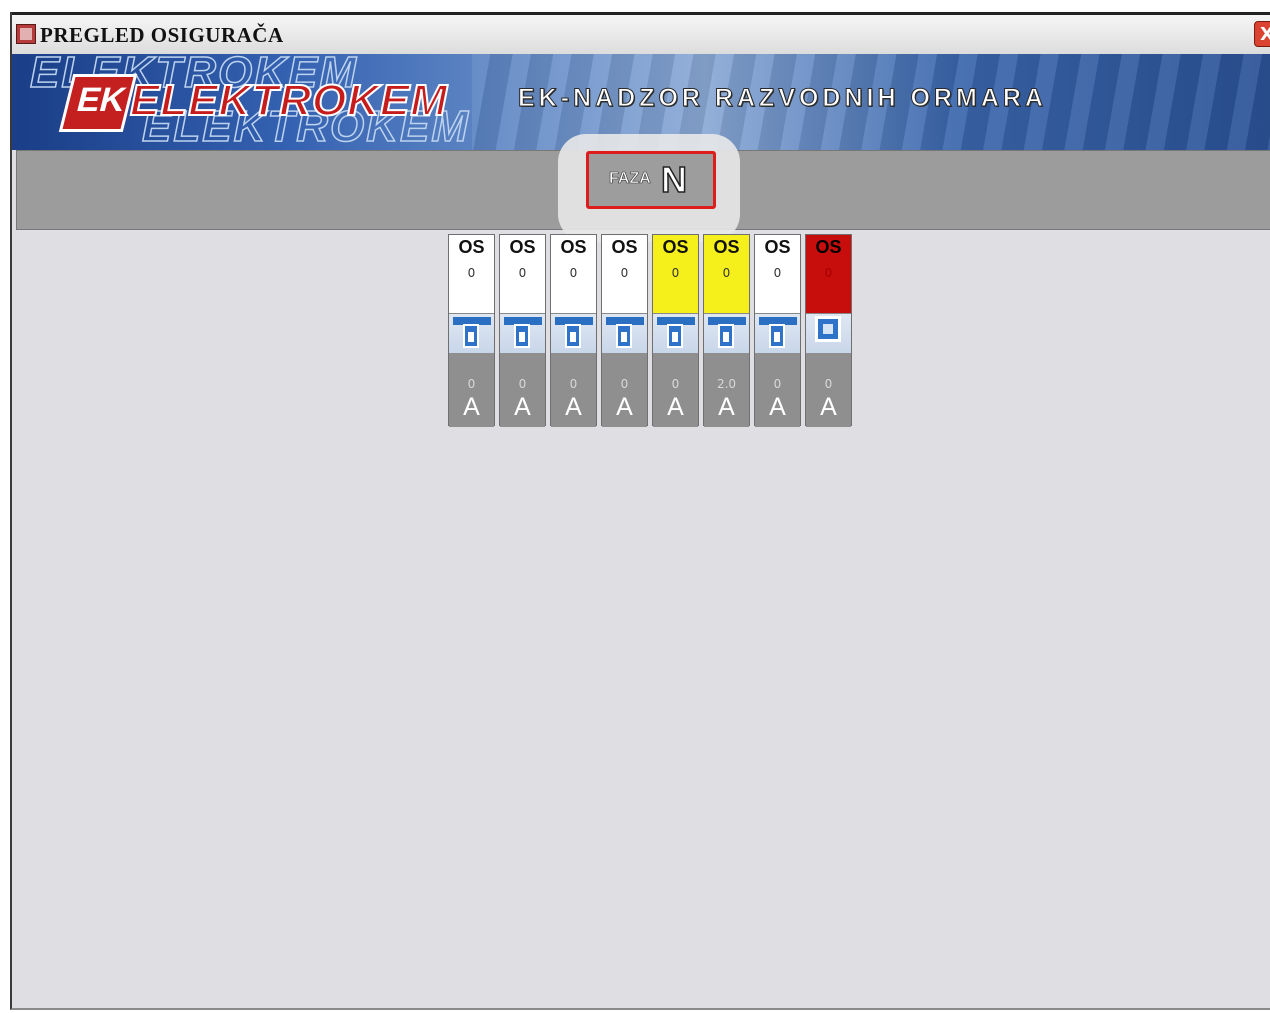 The image size is (1270, 1013). Describe the element at coordinates (162, 35) in the screenshot. I see `window-title: PREGLED OSIGURAČA` at that location.